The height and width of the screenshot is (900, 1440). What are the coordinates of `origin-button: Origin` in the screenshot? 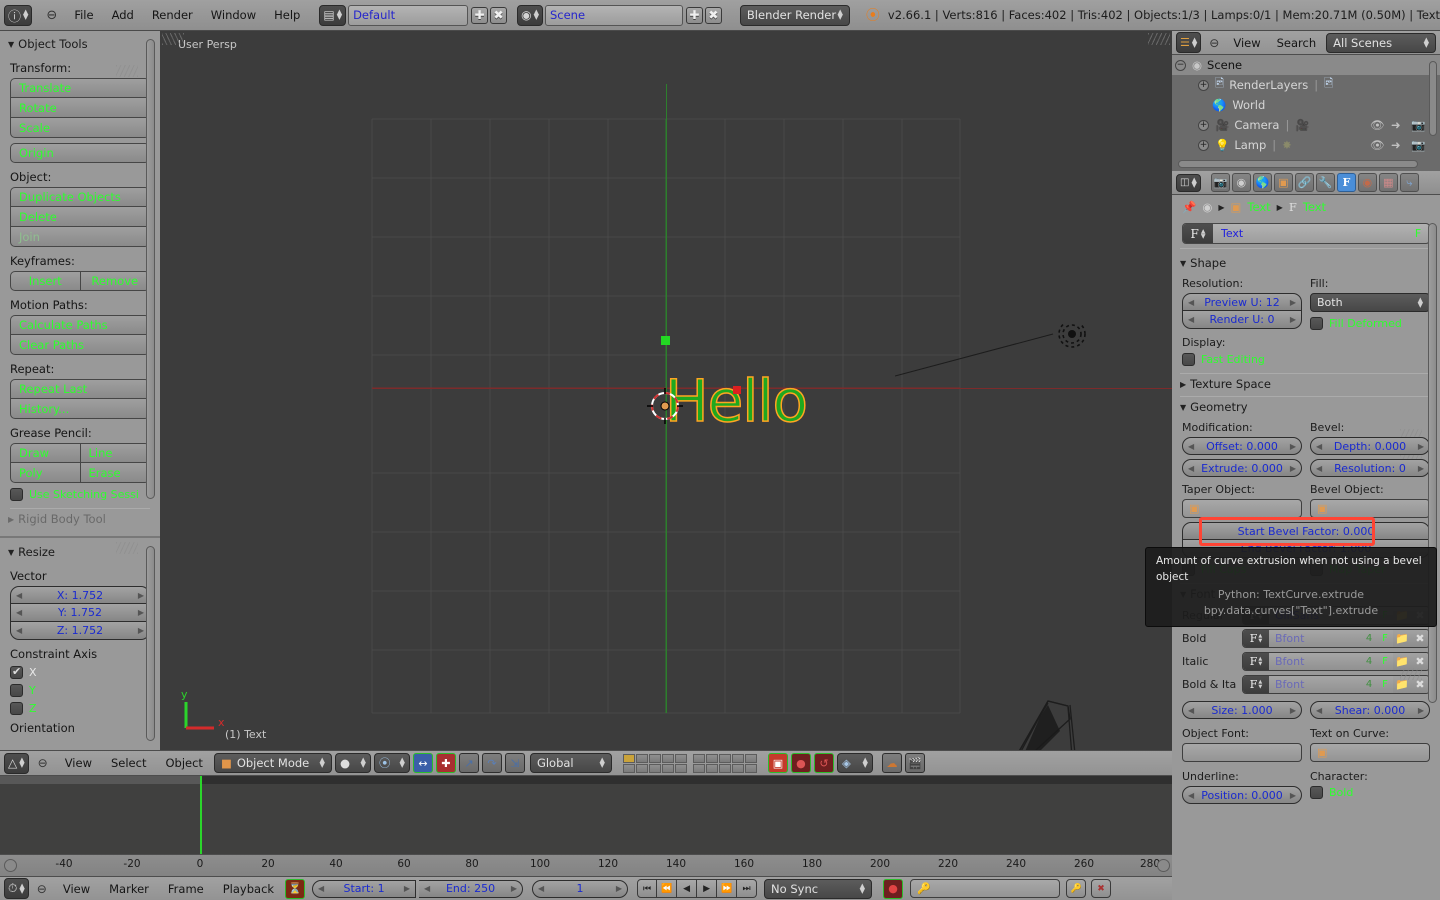 It's located at (80, 153).